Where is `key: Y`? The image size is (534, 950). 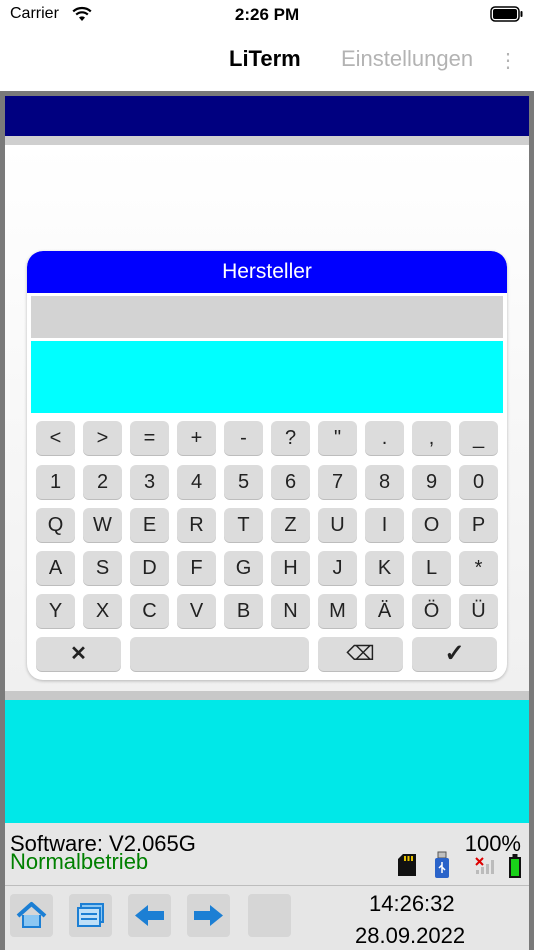
key: Y is located at coordinates (55, 611).